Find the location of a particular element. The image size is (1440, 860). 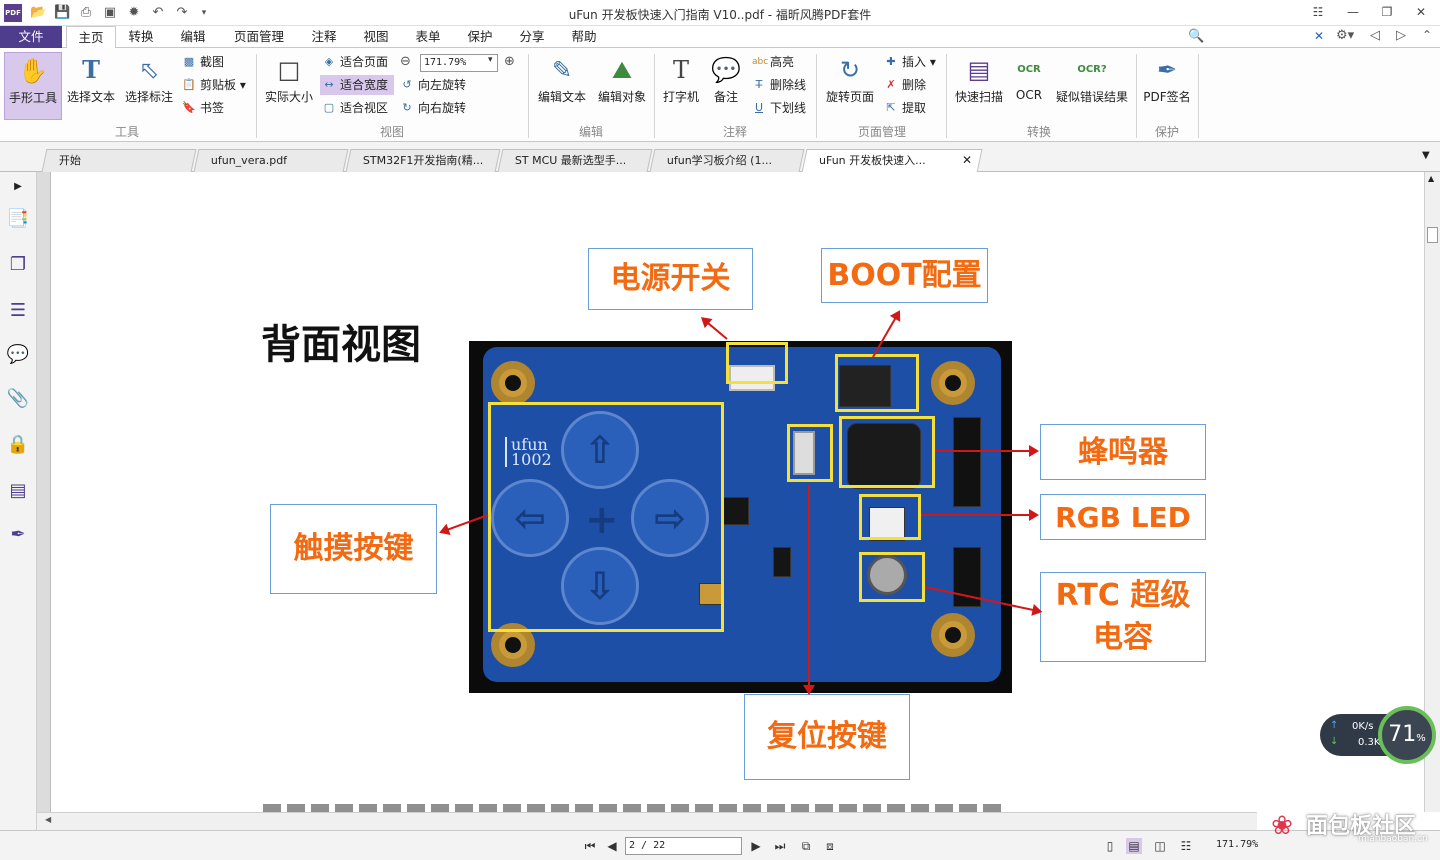

prev-view-icon: ⧉ is located at coordinates (806, 846).